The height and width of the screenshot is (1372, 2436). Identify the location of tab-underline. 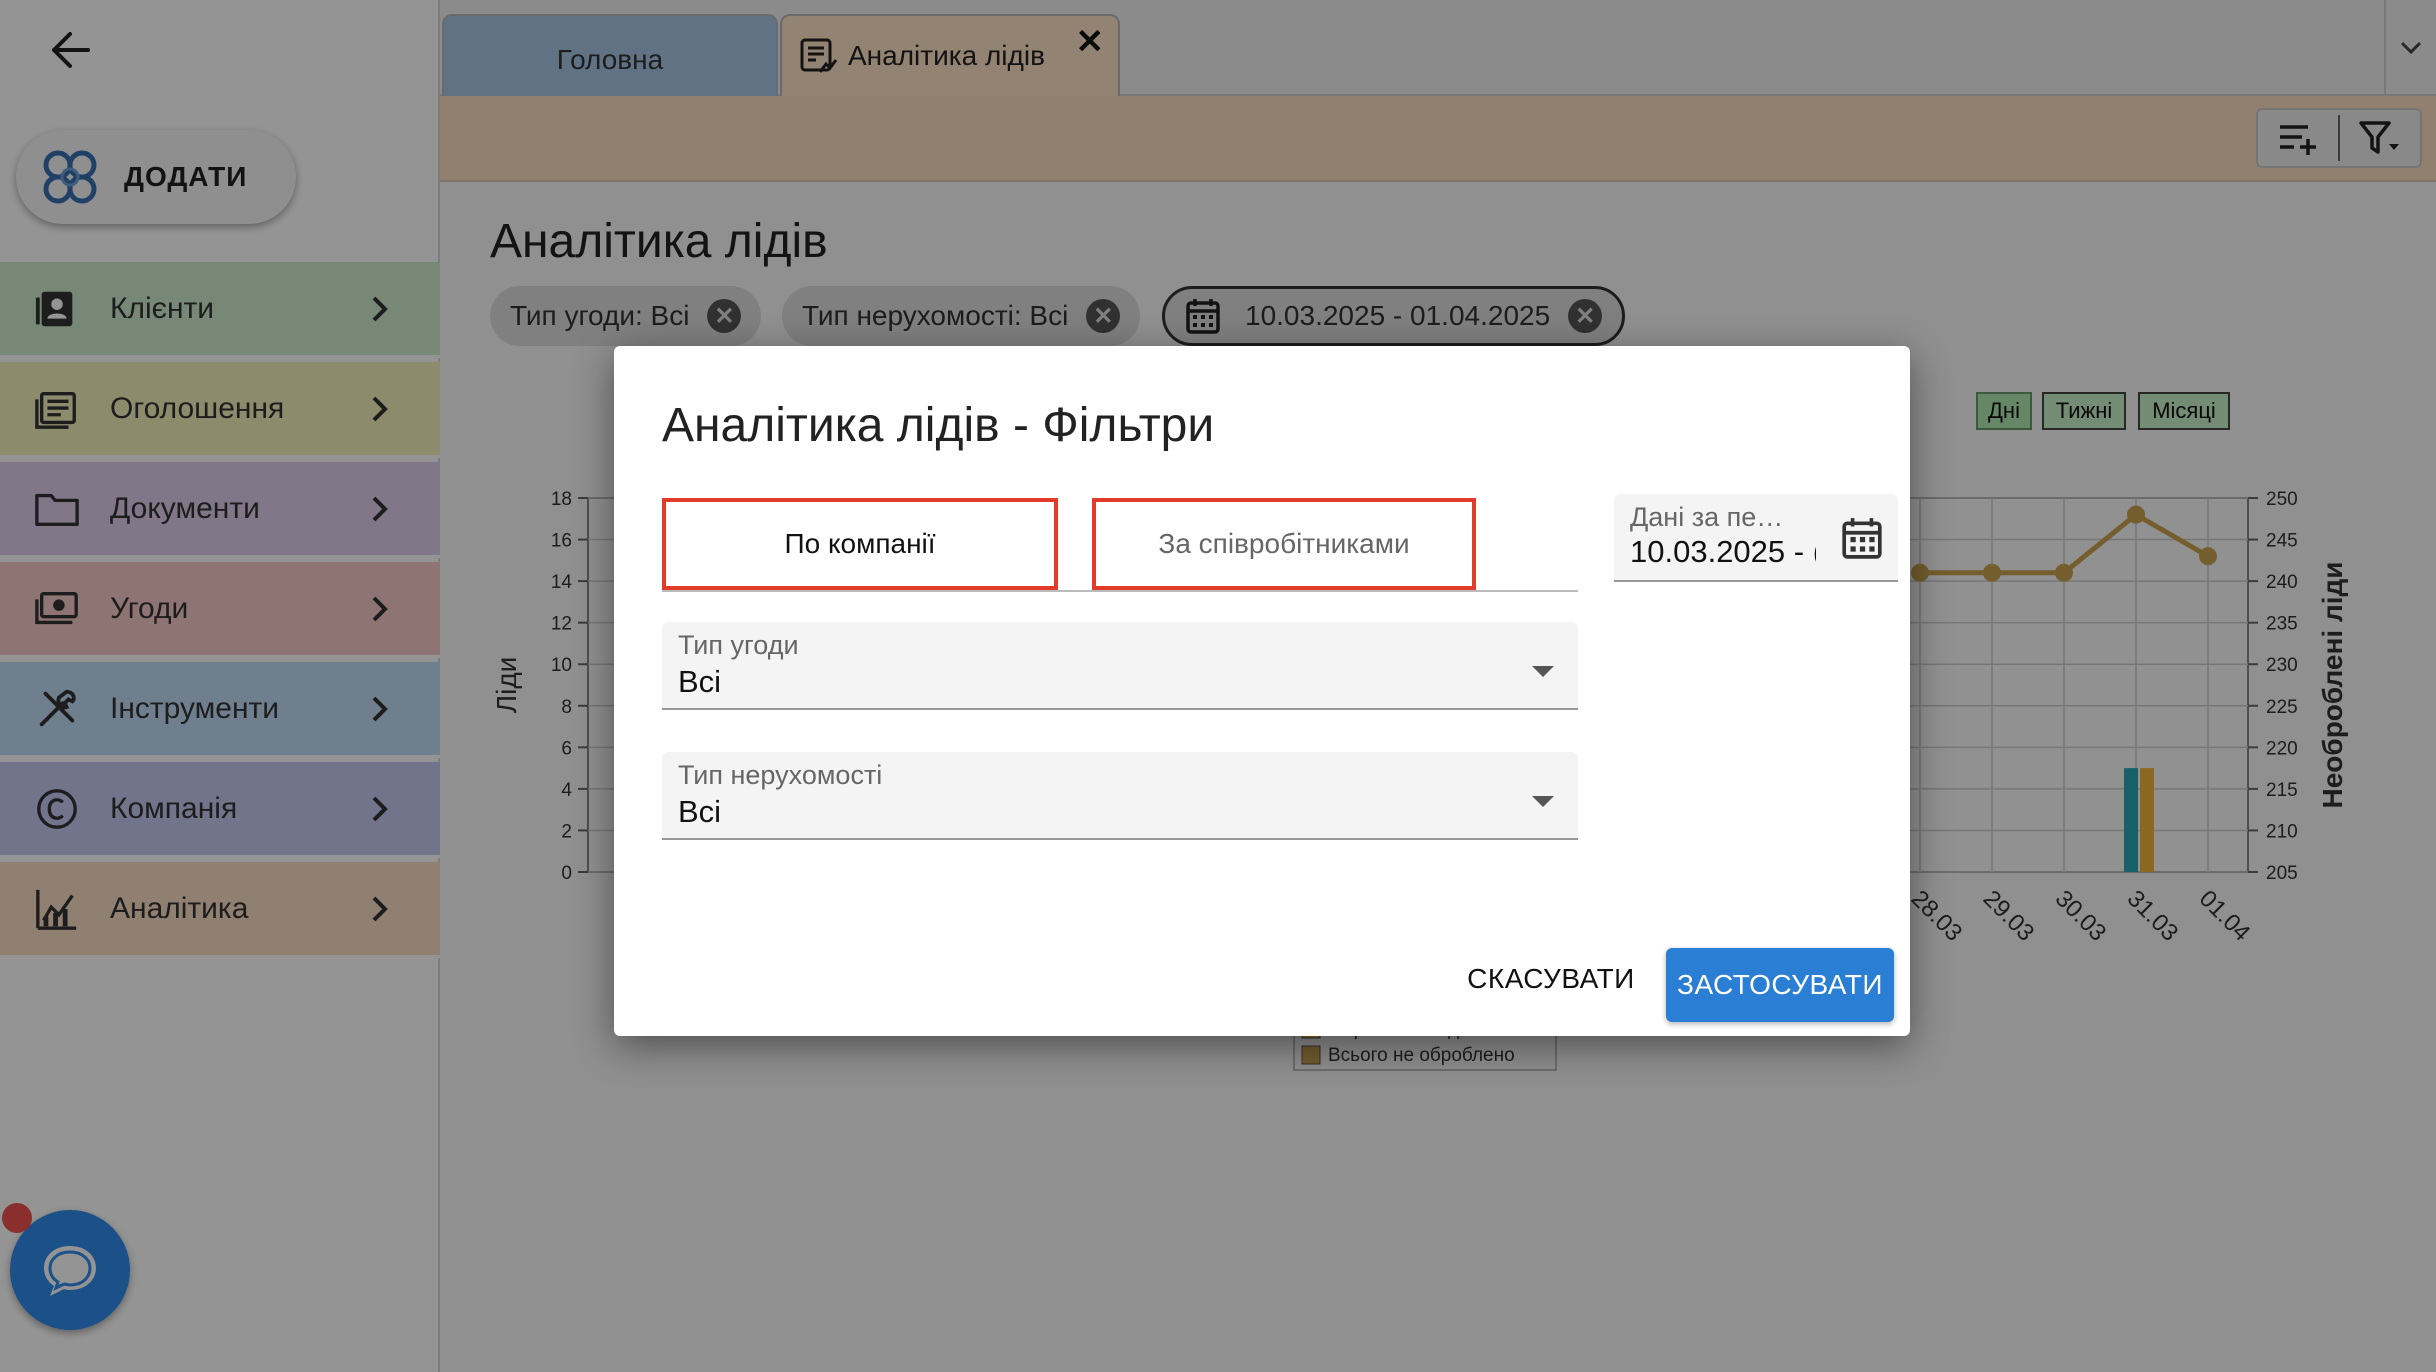
(1120, 591).